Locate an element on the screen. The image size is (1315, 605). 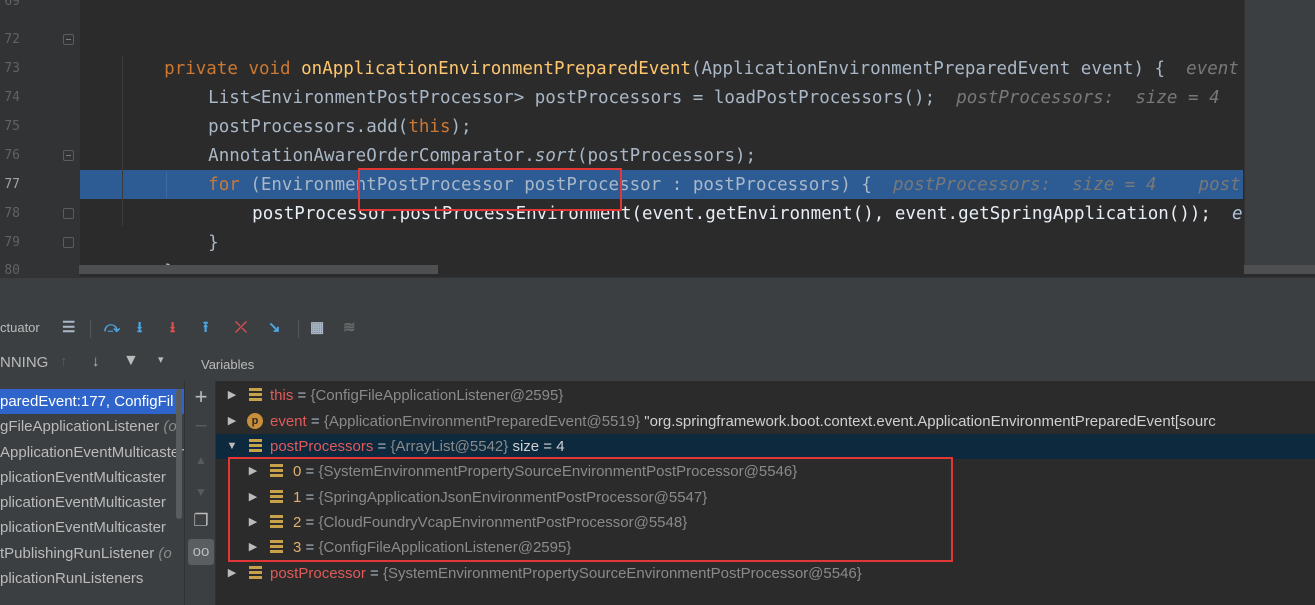
variables-header: Variables is located at coordinates (749, 363).